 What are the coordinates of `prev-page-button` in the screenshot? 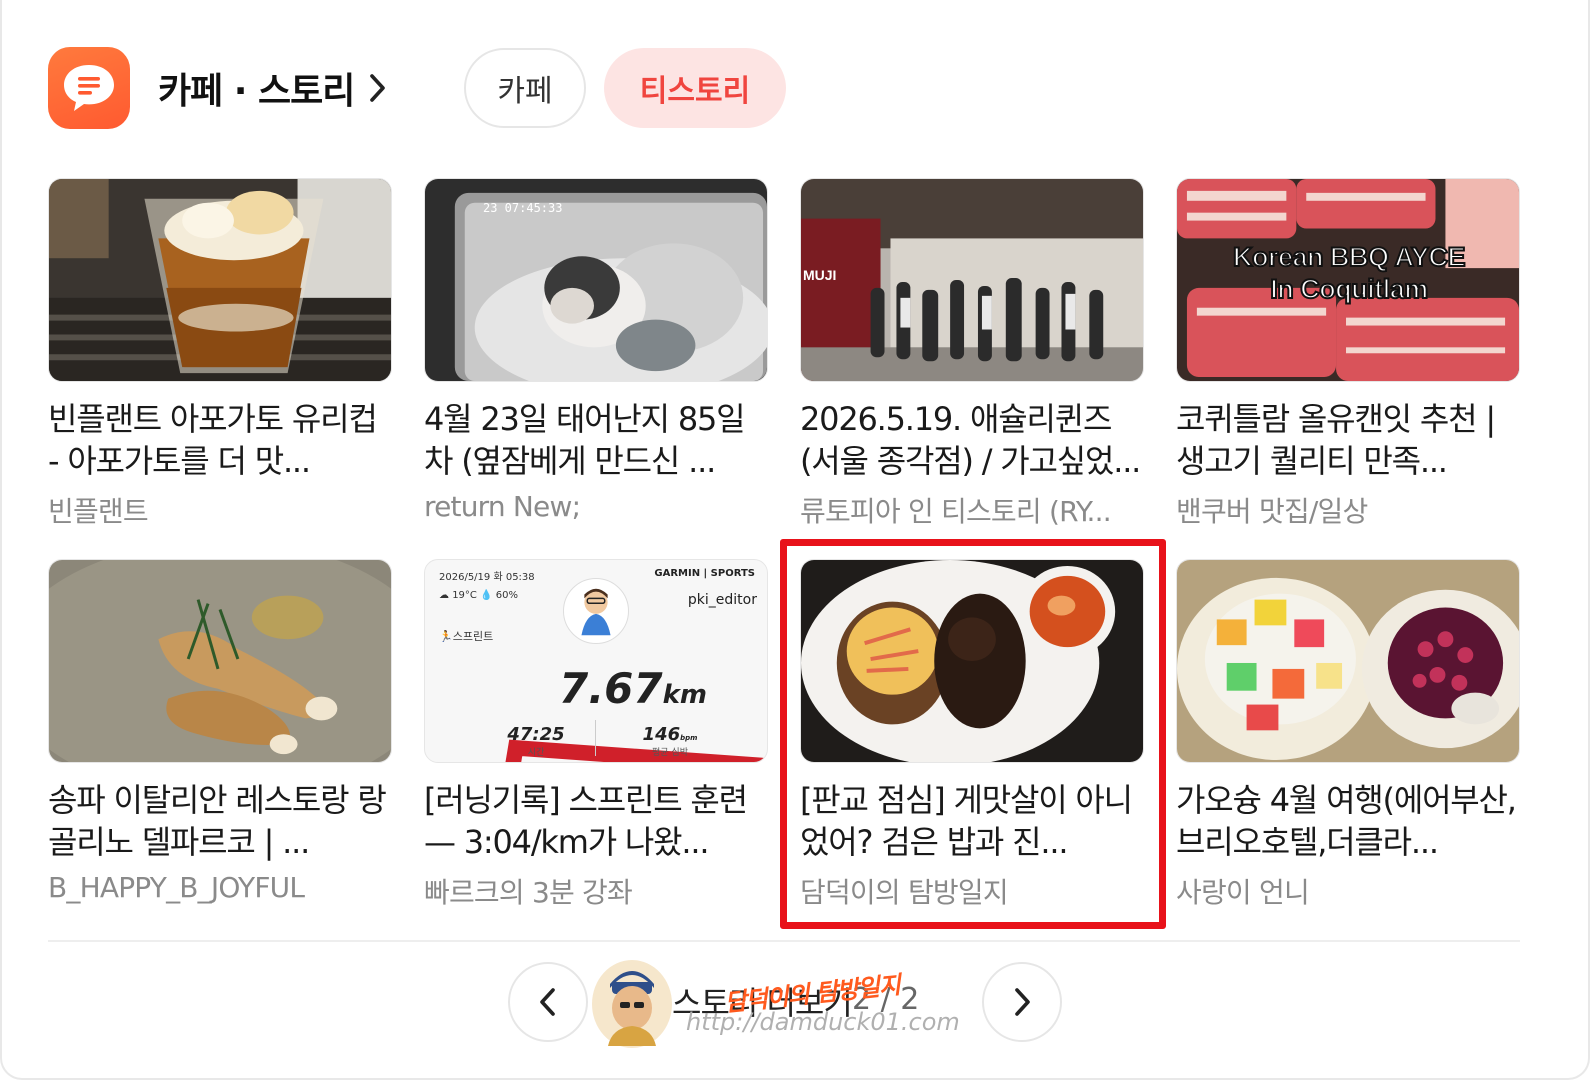 It's located at (548, 1002).